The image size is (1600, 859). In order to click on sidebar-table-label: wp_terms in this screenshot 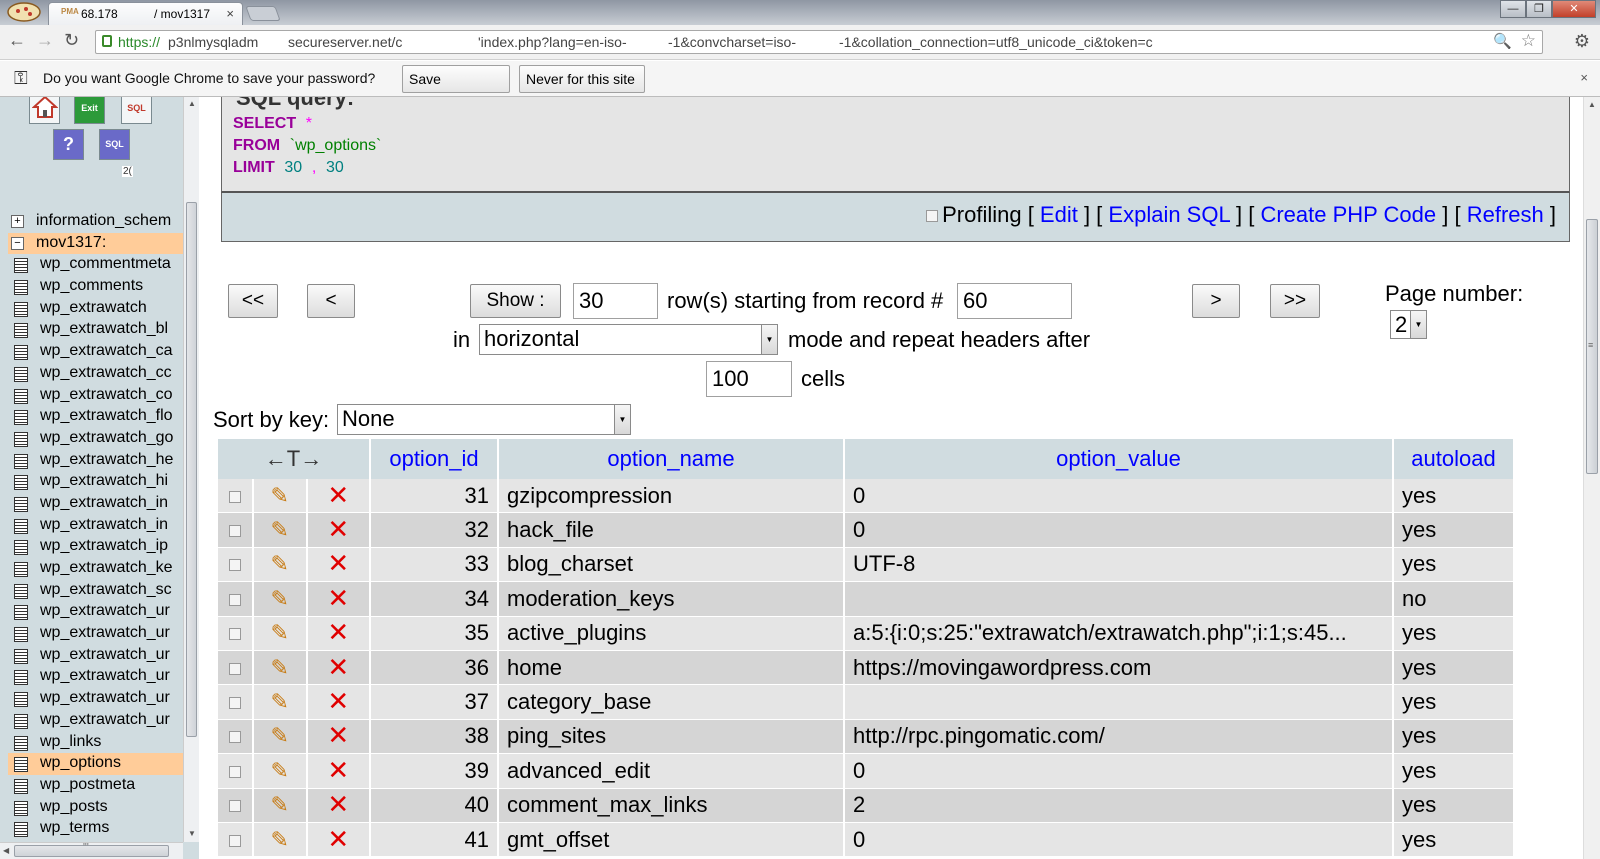, I will do `click(74, 828)`.